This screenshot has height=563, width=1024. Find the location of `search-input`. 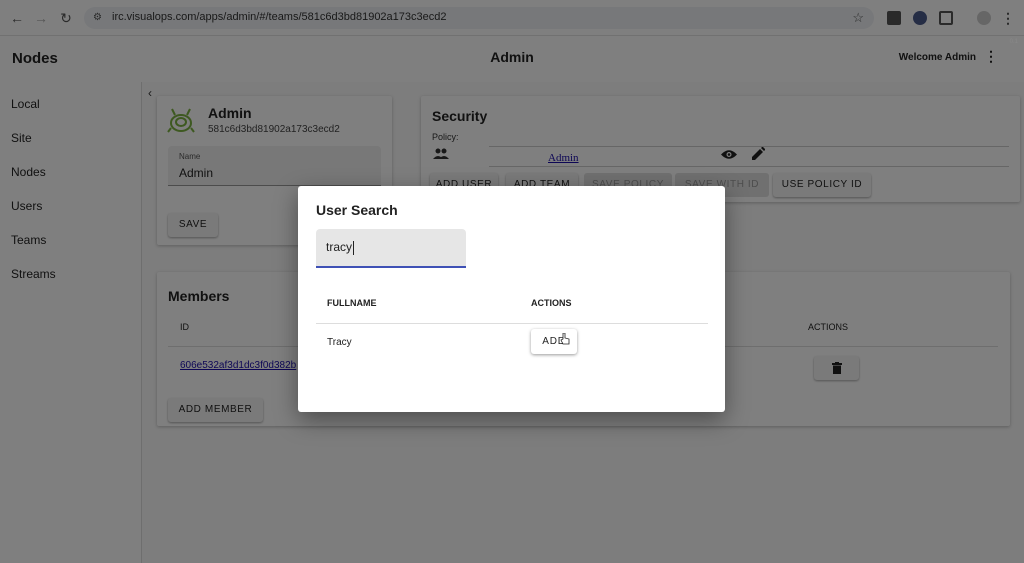

search-input is located at coordinates (391, 248).